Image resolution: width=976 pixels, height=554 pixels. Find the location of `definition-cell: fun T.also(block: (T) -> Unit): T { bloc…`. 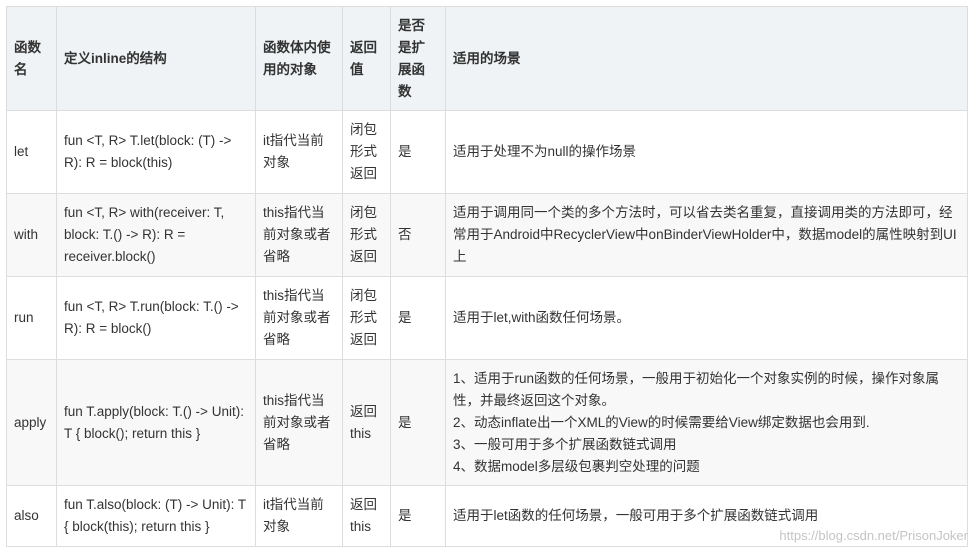

definition-cell: fun T.also(block: (T) -> Unit): T { bloc… is located at coordinates (156, 516).